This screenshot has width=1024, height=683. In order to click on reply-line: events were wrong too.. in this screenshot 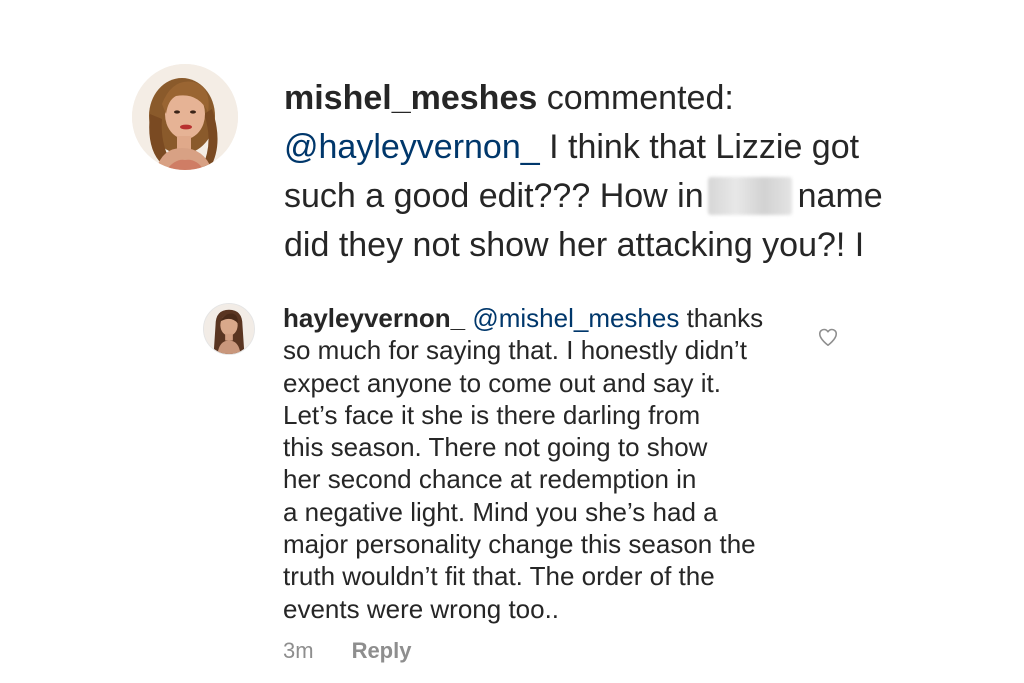, I will do `click(421, 608)`.